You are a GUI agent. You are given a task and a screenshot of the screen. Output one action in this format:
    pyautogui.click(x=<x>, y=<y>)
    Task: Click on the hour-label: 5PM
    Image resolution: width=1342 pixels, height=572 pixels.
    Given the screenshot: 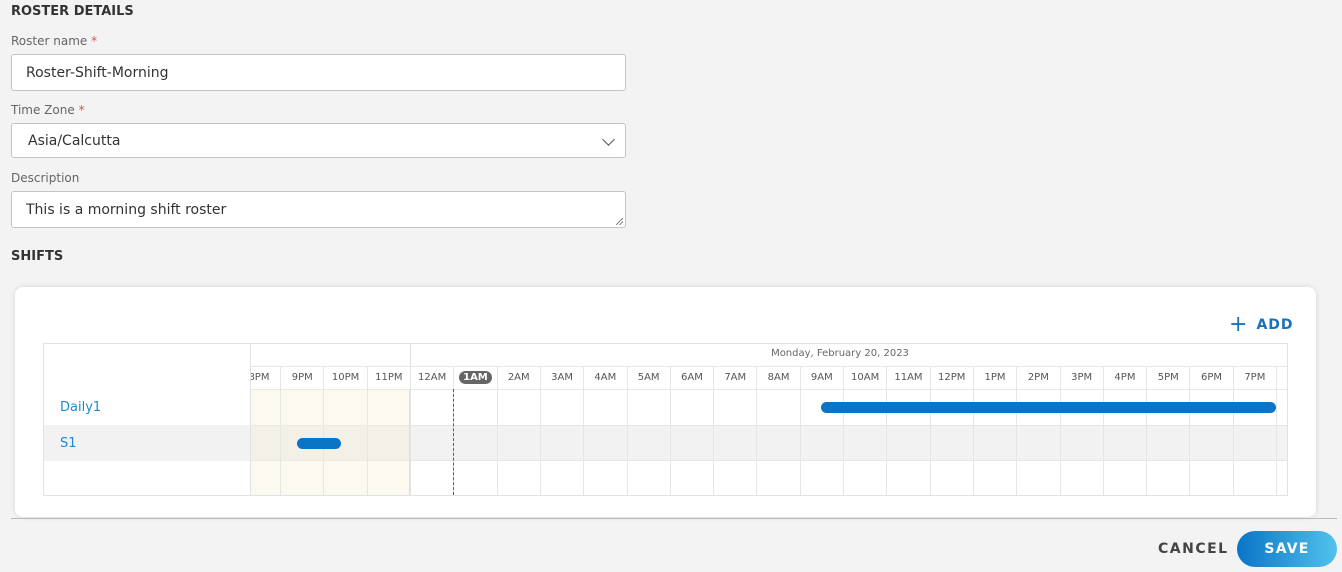 What is the action you would take?
    pyautogui.click(x=1168, y=377)
    